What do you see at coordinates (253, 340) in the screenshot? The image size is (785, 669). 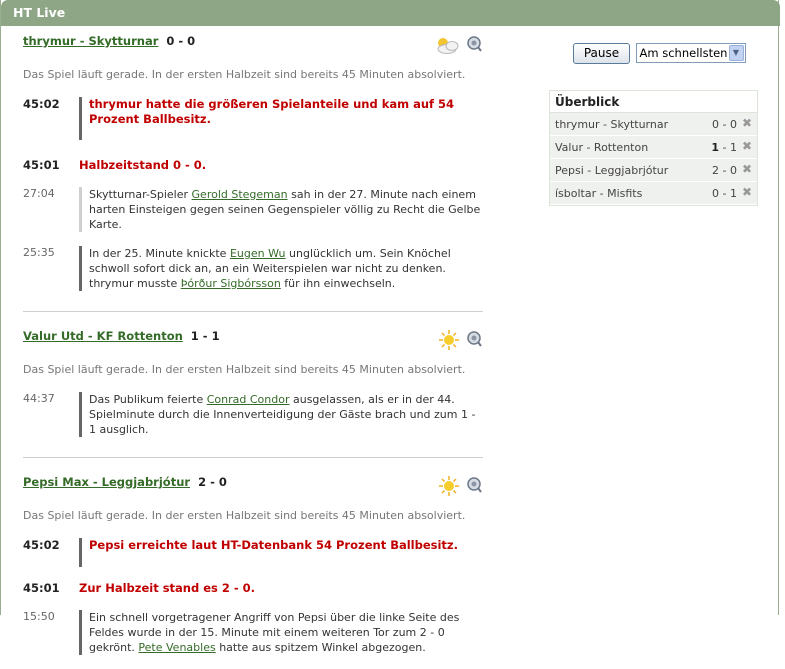 I see `match-header: Valur Utd - KF Rottenton 1 - 1` at bounding box center [253, 340].